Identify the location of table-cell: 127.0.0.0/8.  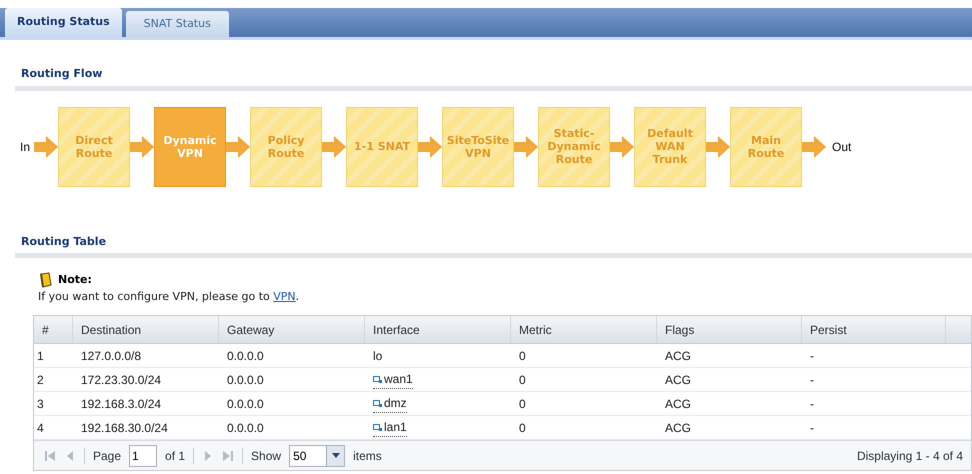
(111, 355).